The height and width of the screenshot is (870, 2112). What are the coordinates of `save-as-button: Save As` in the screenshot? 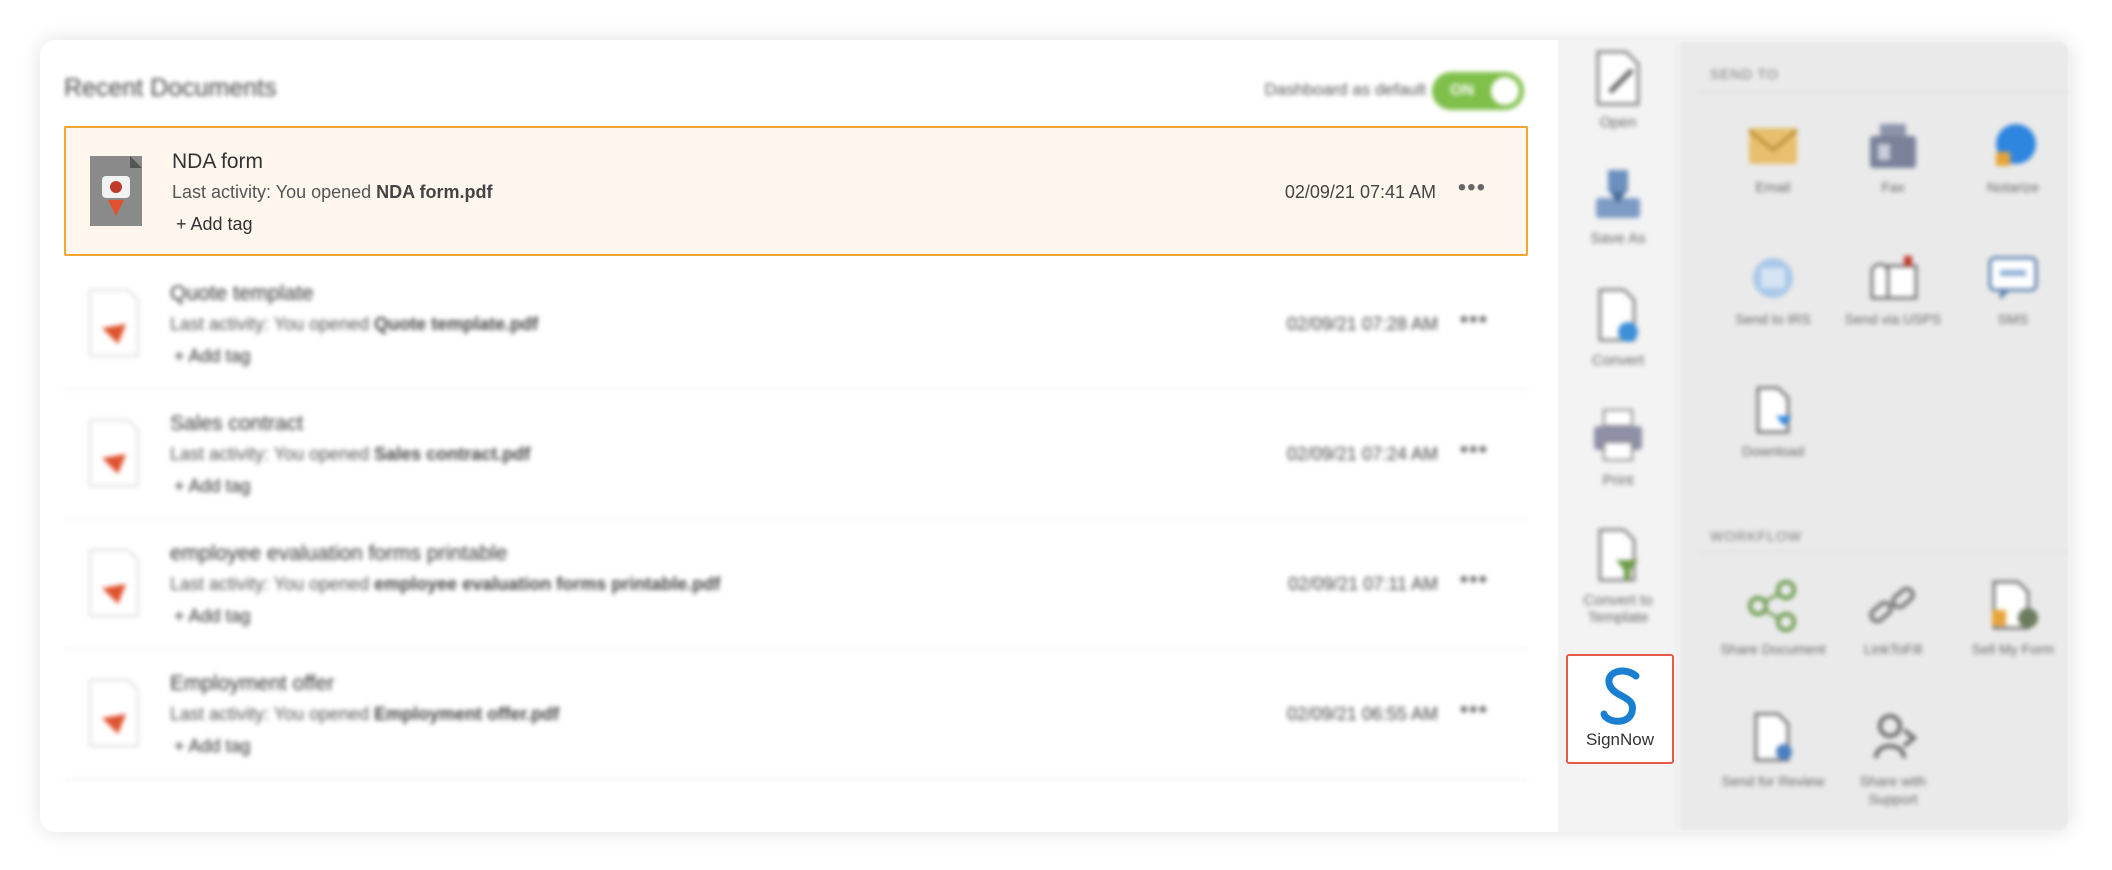 It's located at (1618, 205).